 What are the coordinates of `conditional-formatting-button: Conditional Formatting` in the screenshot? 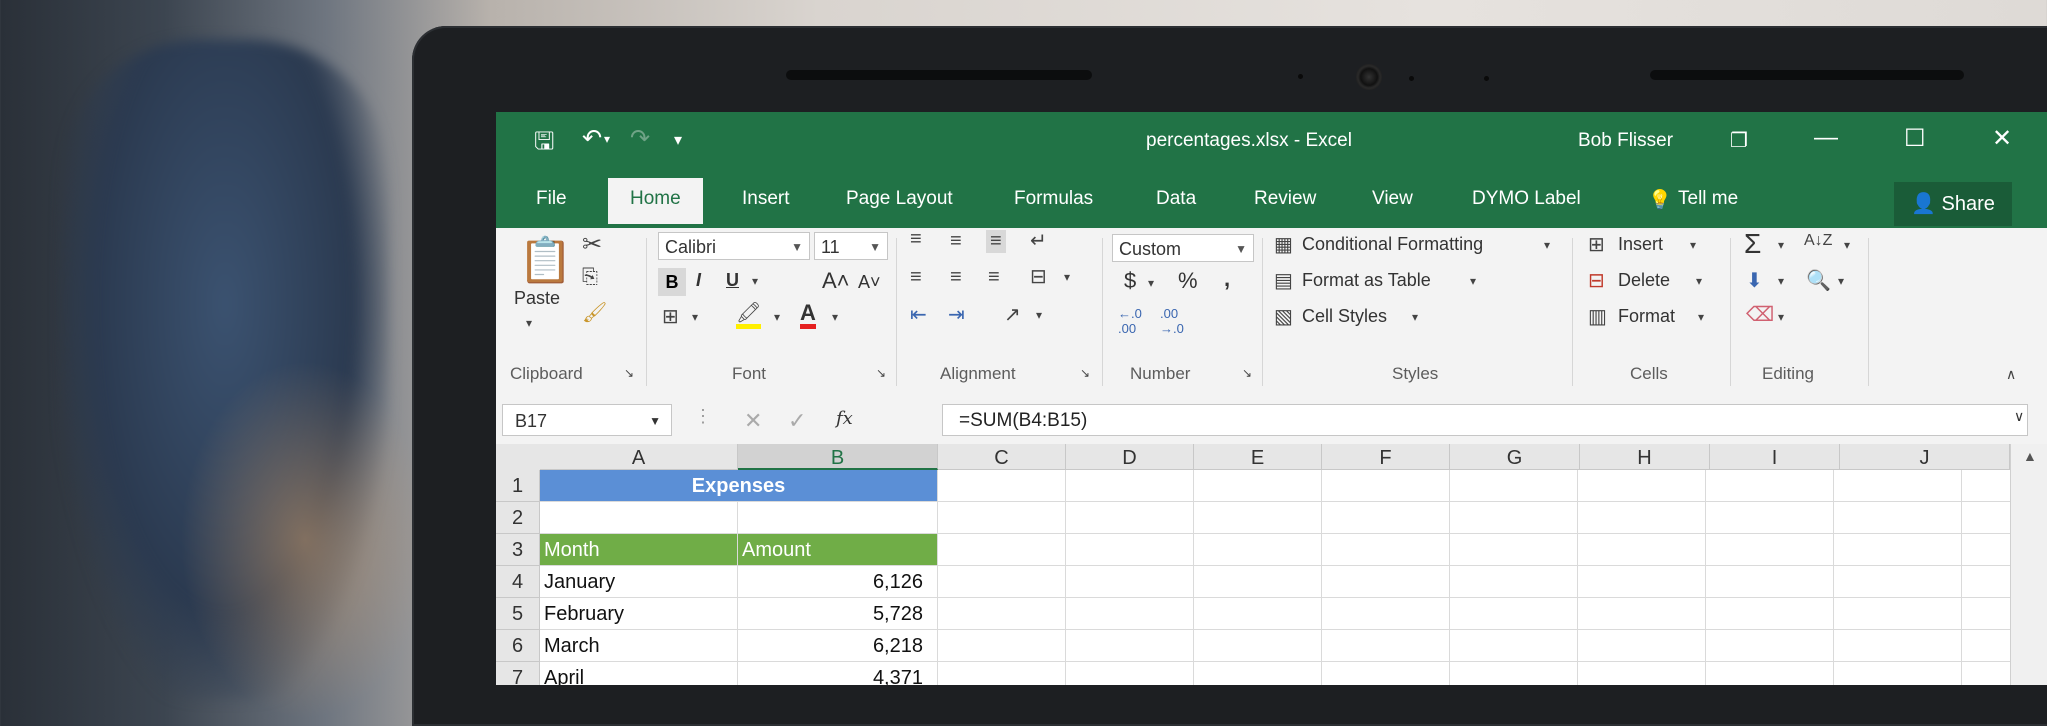 It's located at (1392, 244).